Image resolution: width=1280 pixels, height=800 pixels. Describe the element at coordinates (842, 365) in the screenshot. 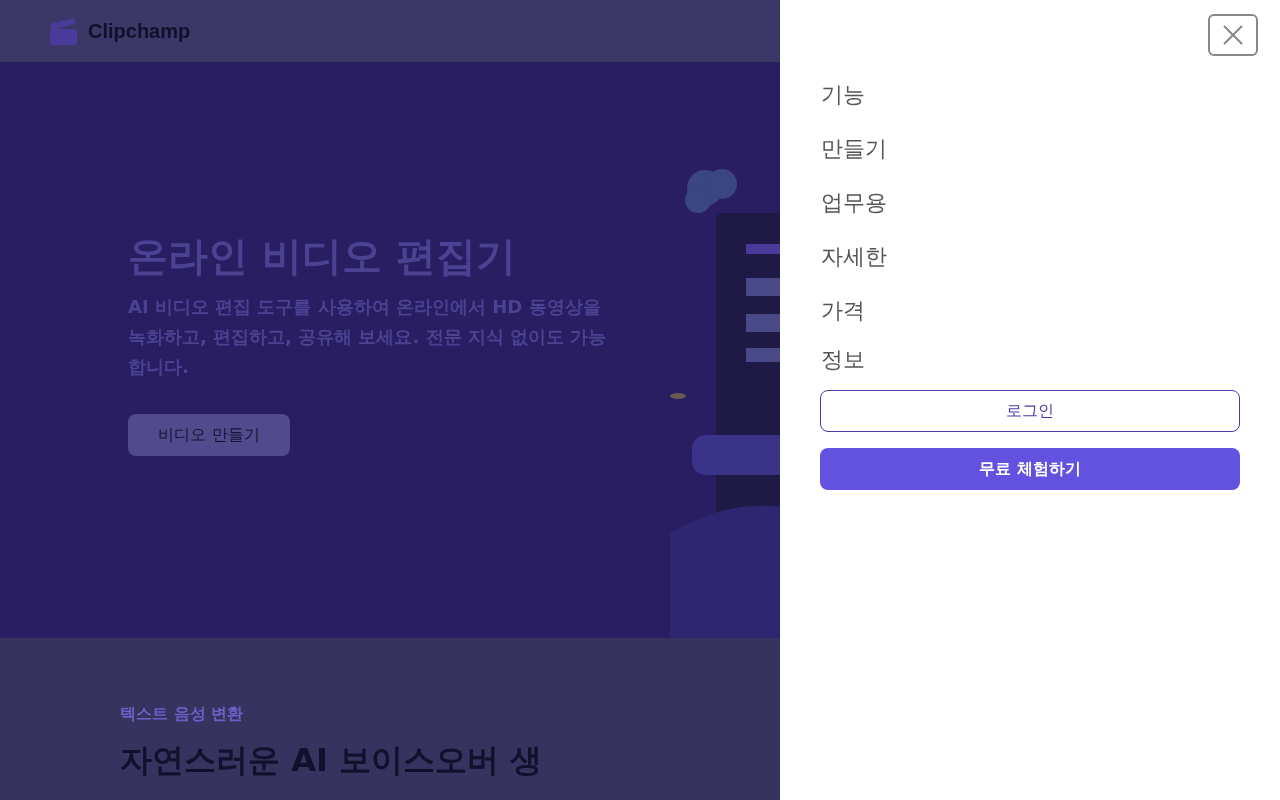

I see `menu-item: 정보` at that location.